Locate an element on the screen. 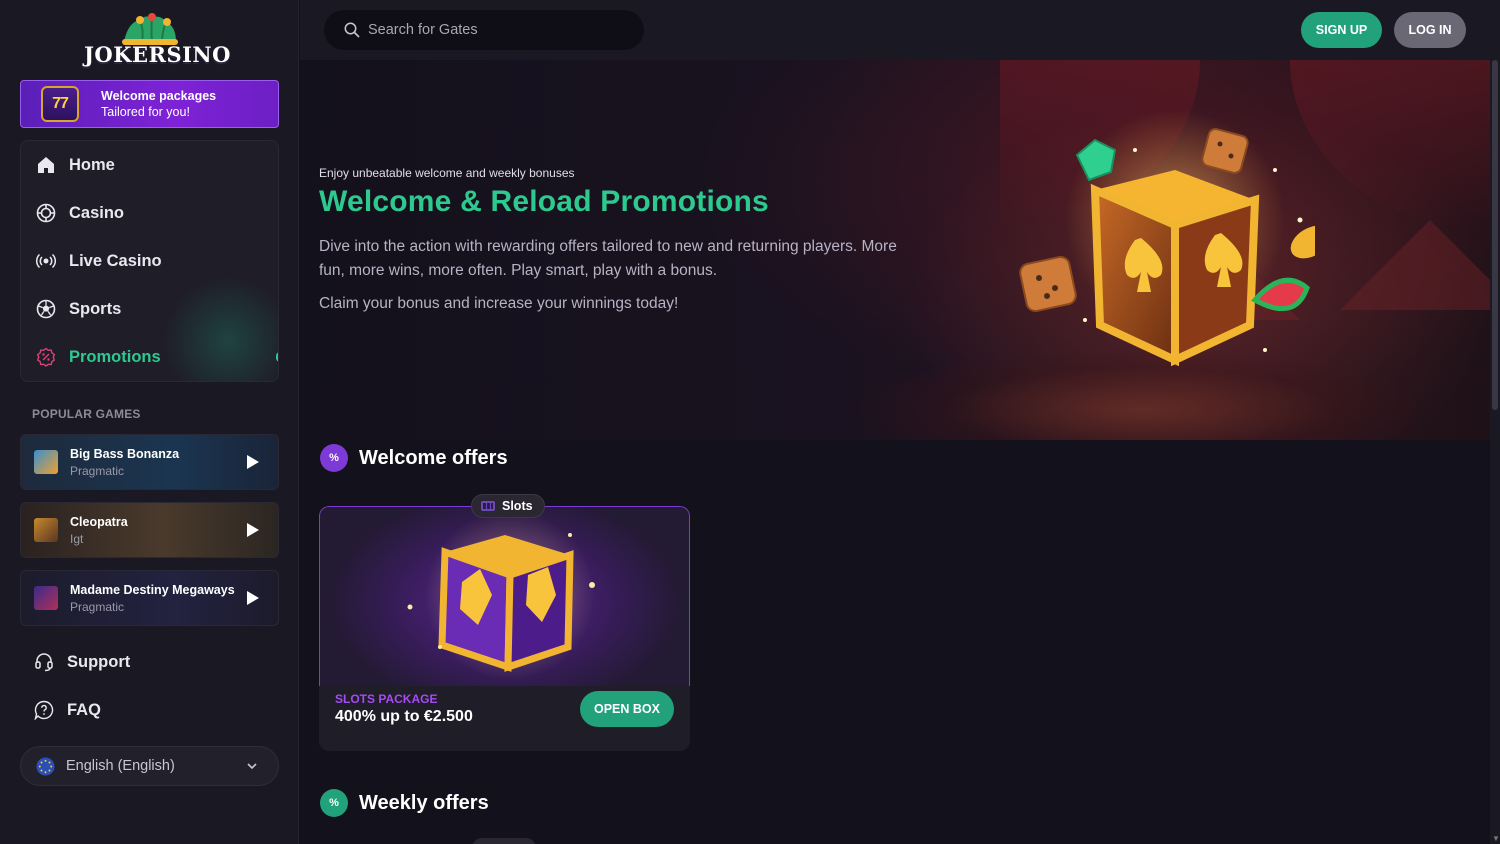 This screenshot has width=1500, height=844. welcome-offers-heading: % Welcome offers is located at coordinates (414, 458).